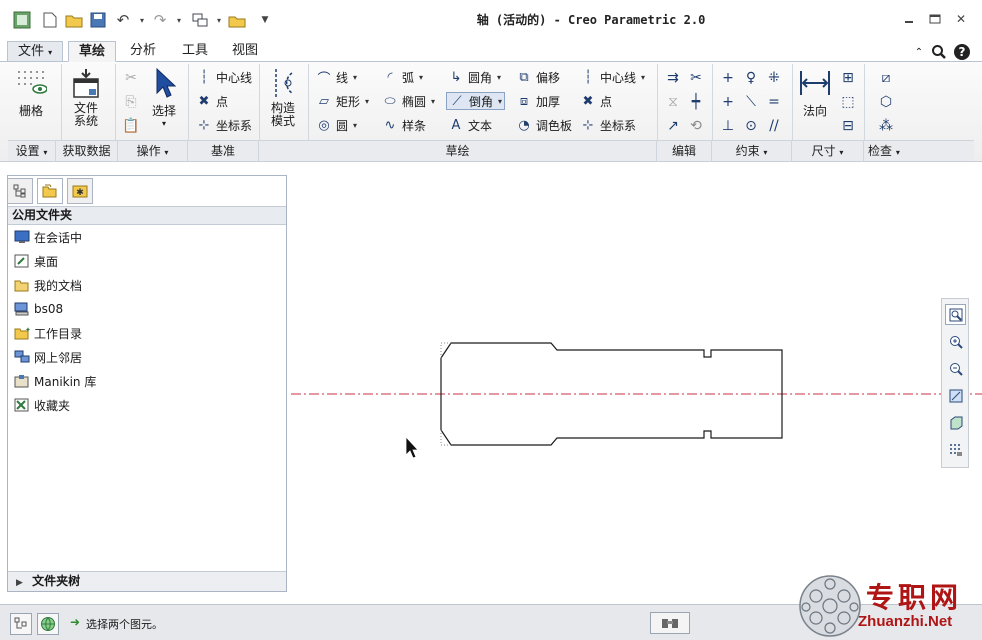  I want to click on tab-analysis: 分析, so click(143, 51).